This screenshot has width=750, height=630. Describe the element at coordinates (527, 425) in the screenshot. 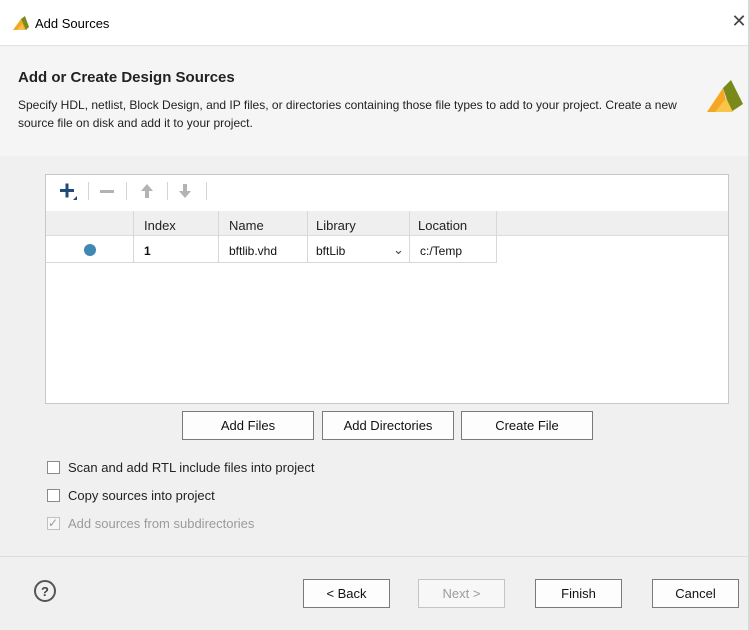

I see `create-file-button: Create File` at that location.